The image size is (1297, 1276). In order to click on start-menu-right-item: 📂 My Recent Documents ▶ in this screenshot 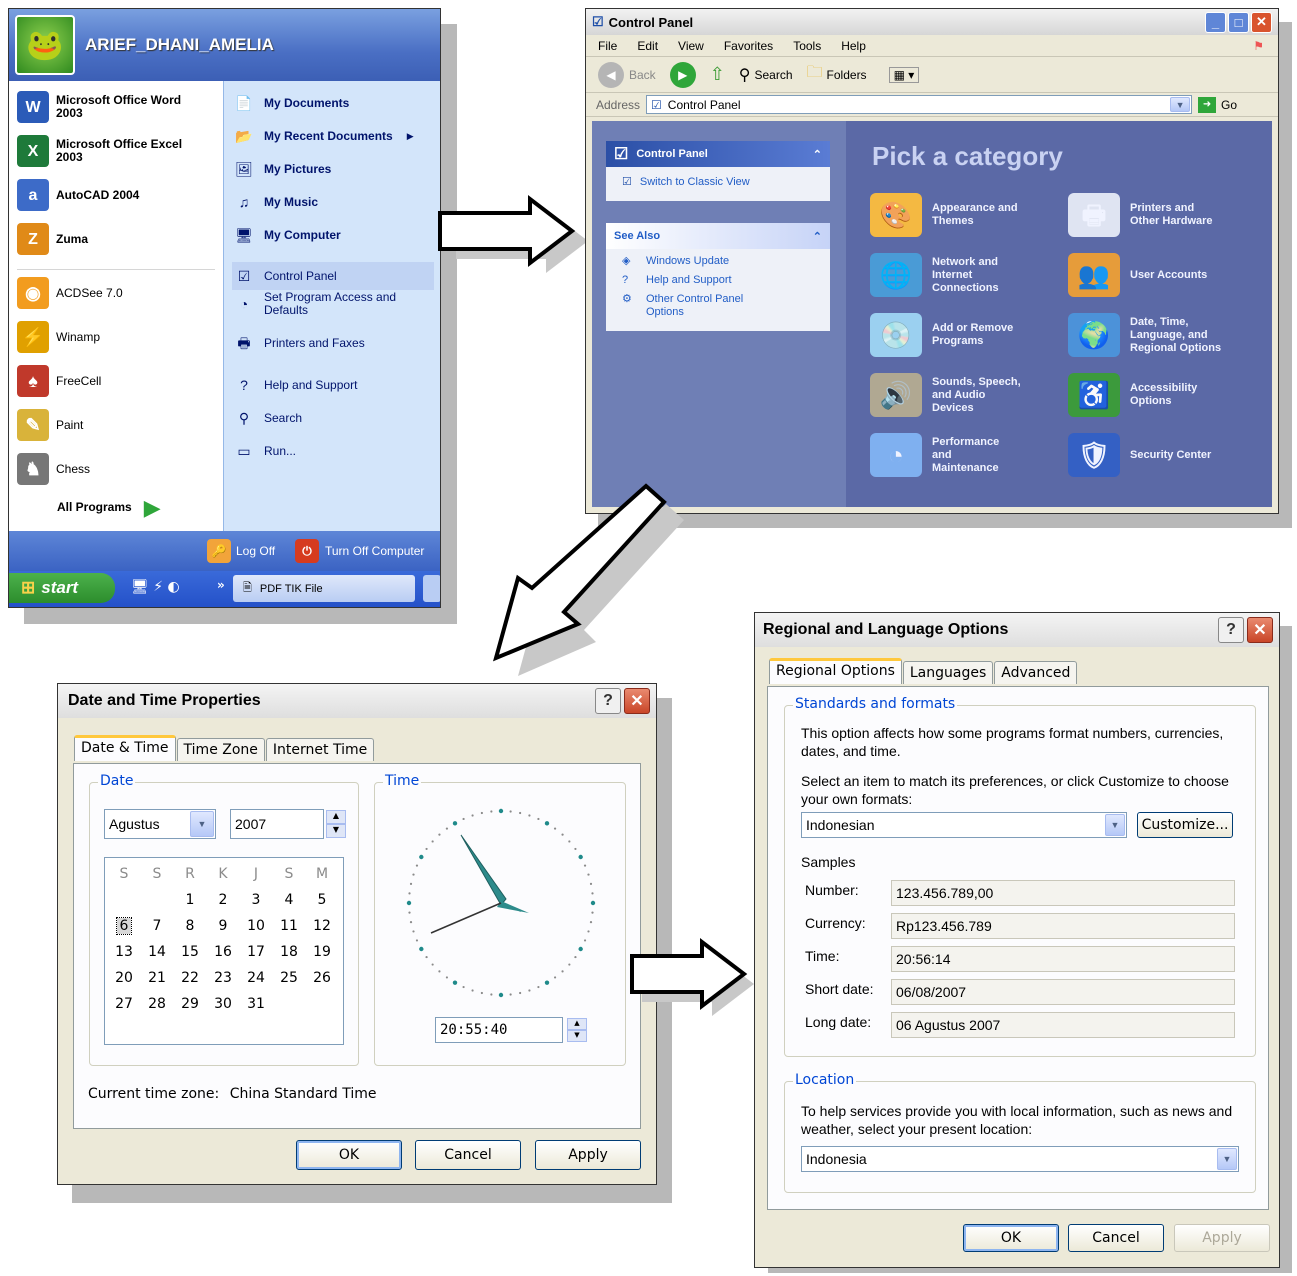, I will do `click(322, 136)`.